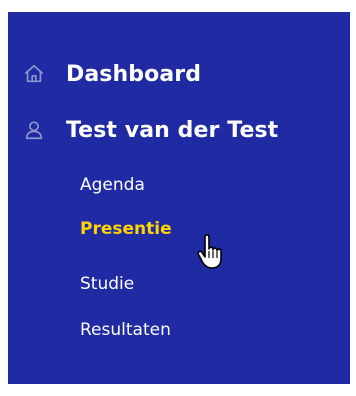 This screenshot has height=396, width=356. I want to click on sidebar-subitem-resultaten: Resultaten, so click(125, 330).